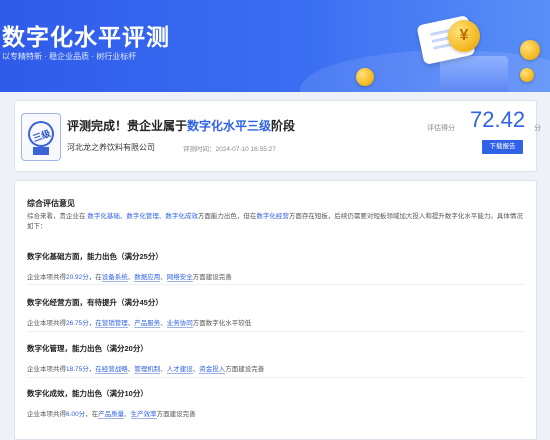 This screenshot has width=550, height=440. I want to click on medal-icon: 三级, so click(41, 134).